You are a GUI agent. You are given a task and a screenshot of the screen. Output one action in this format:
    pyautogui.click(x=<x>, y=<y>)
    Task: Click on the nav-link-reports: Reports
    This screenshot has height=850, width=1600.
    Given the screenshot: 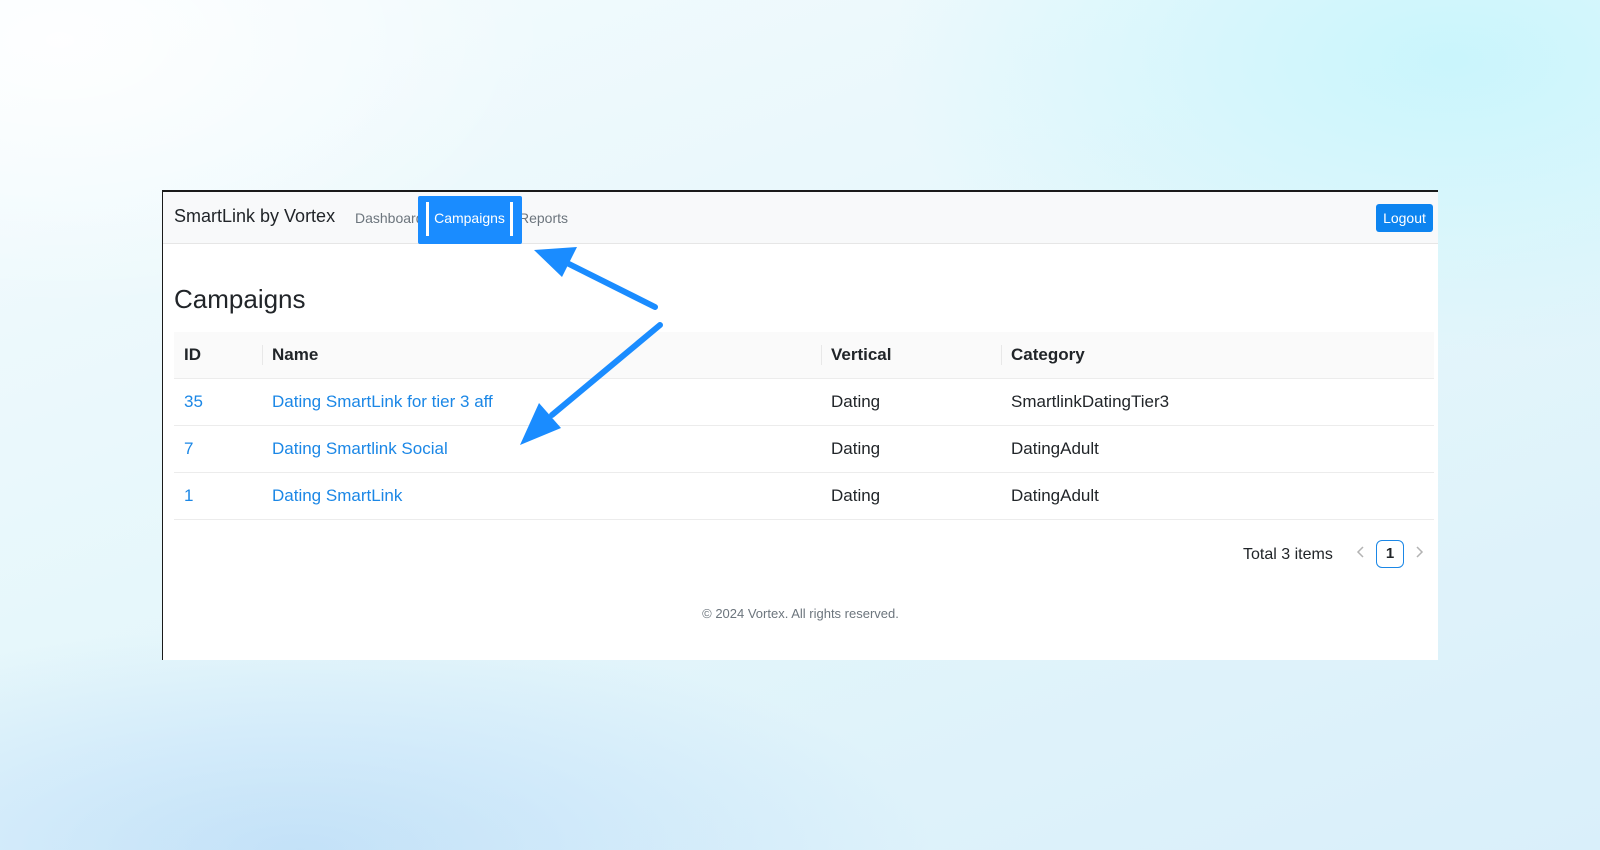 What is the action you would take?
    pyautogui.click(x=543, y=218)
    